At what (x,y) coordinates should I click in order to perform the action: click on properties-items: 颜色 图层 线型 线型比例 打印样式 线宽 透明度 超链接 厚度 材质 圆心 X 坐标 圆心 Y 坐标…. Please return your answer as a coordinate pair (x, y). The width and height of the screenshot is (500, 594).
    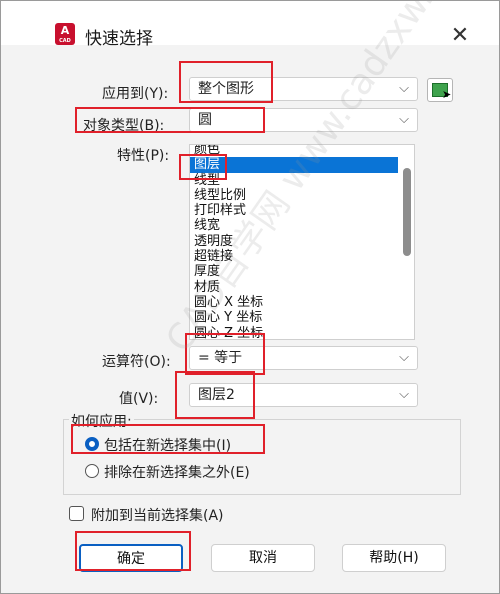
    Looking at the image, I should click on (294, 242).